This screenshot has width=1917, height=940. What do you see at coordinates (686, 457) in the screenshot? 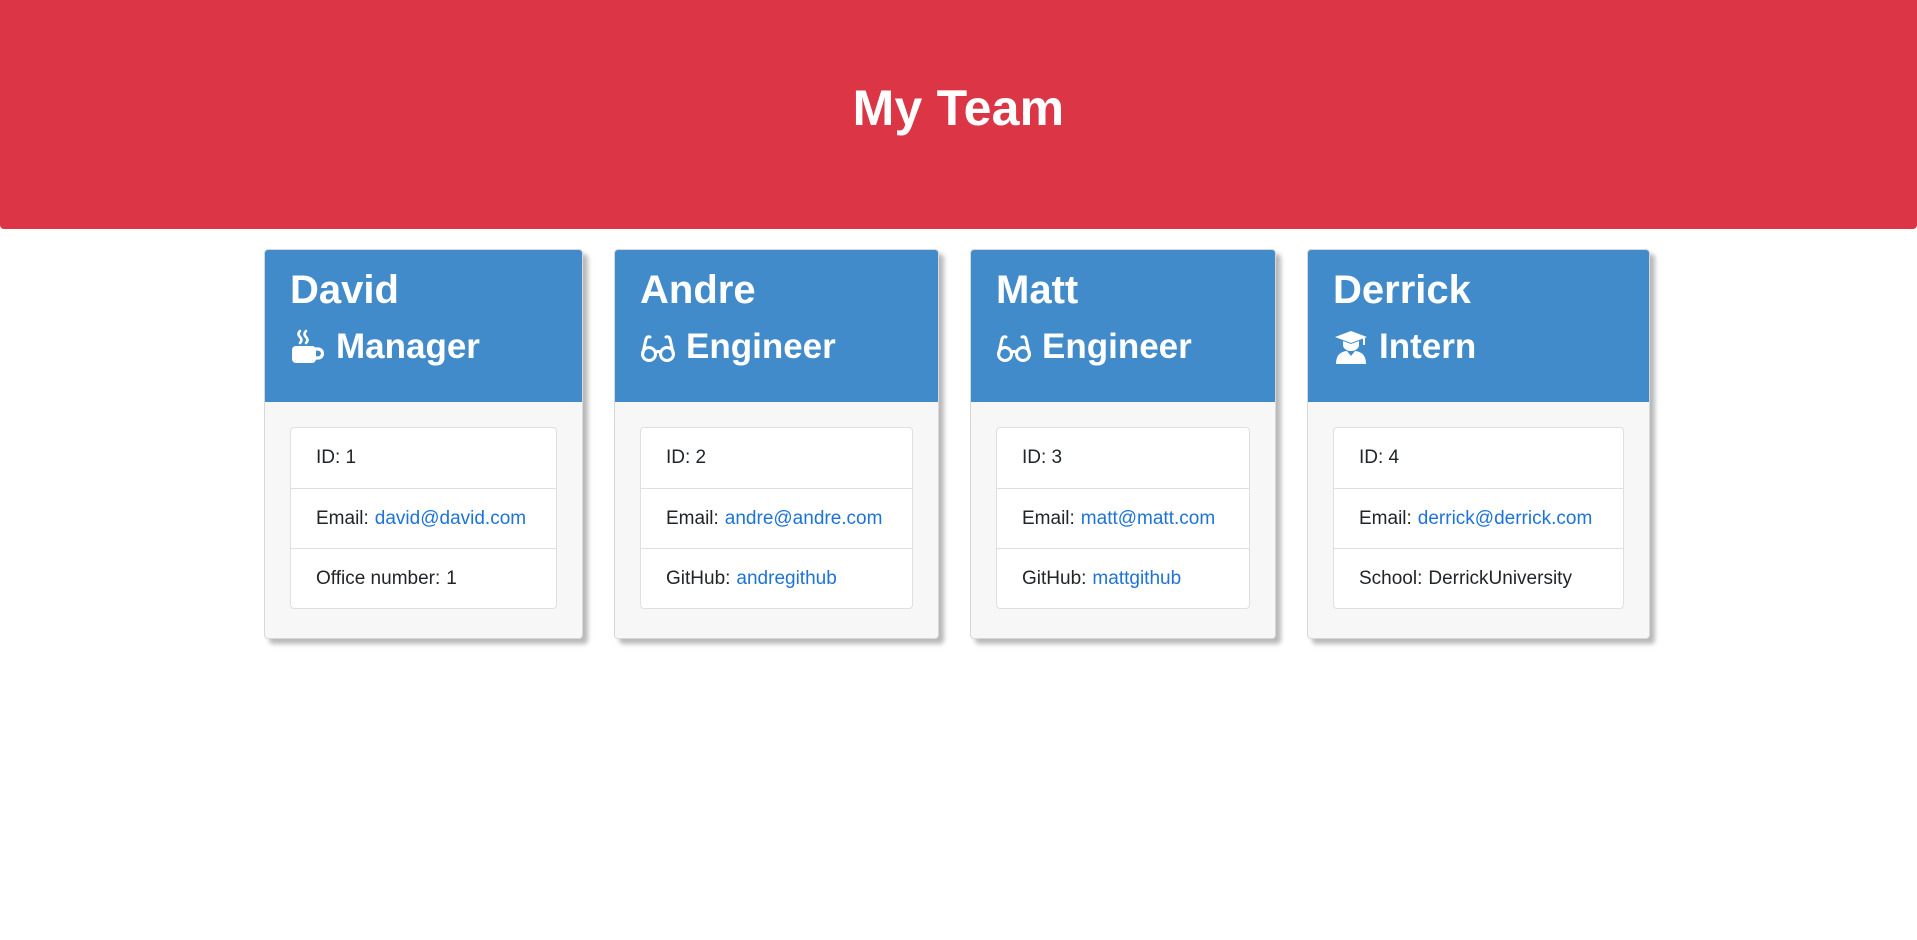
I see `id-text: ID: 2` at bounding box center [686, 457].